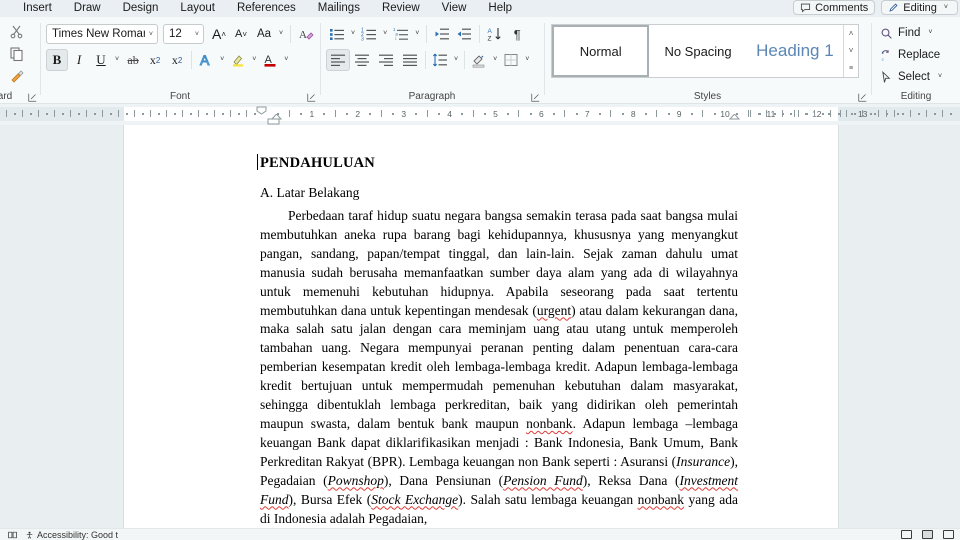 The width and height of the screenshot is (960, 540). Describe the element at coordinates (141, 8) in the screenshot. I see `tab-design: Design` at that location.